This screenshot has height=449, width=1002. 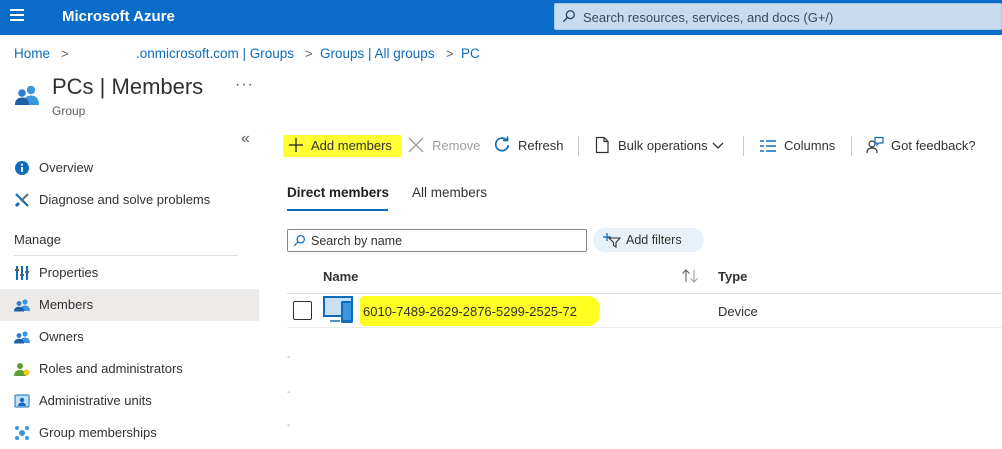 What do you see at coordinates (377, 53) in the screenshot?
I see `breadcrumb-all-groups: Groups | All groups` at bounding box center [377, 53].